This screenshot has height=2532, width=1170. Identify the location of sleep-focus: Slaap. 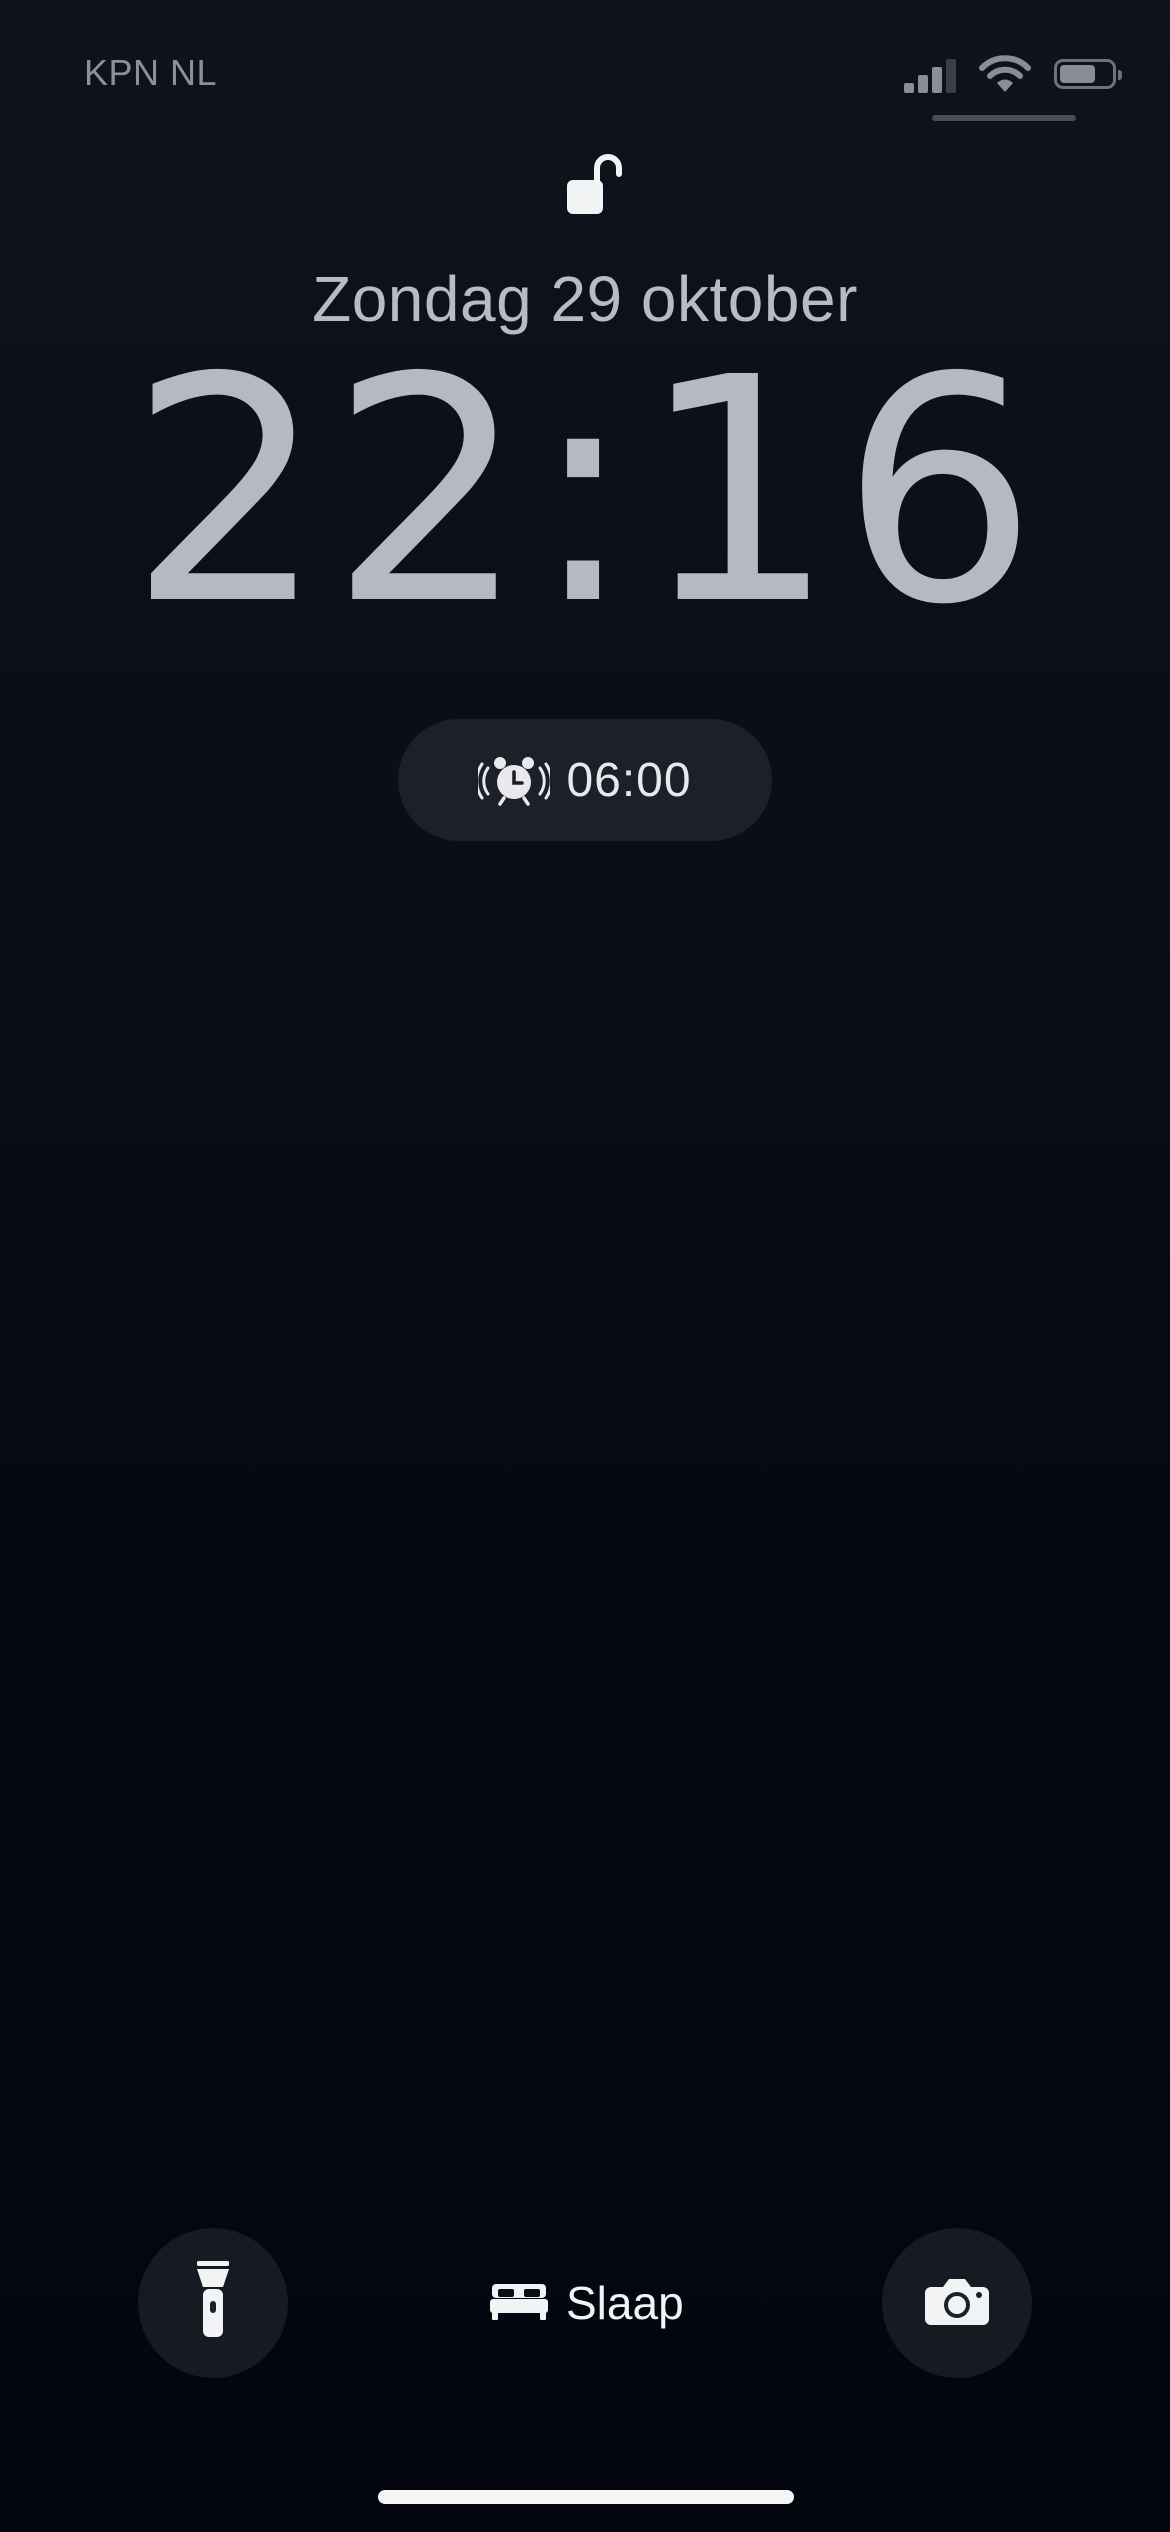
(587, 2303).